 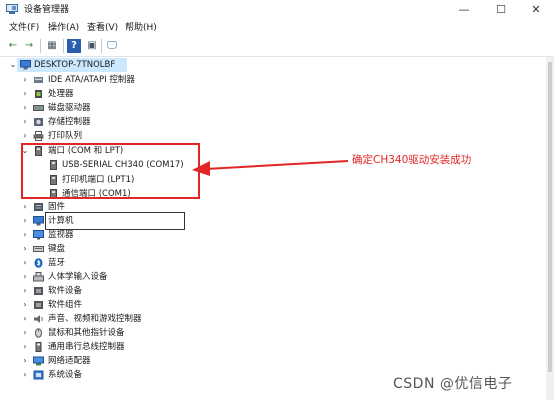 What do you see at coordinates (38, 136) in the screenshot?
I see `printer-icon` at bounding box center [38, 136].